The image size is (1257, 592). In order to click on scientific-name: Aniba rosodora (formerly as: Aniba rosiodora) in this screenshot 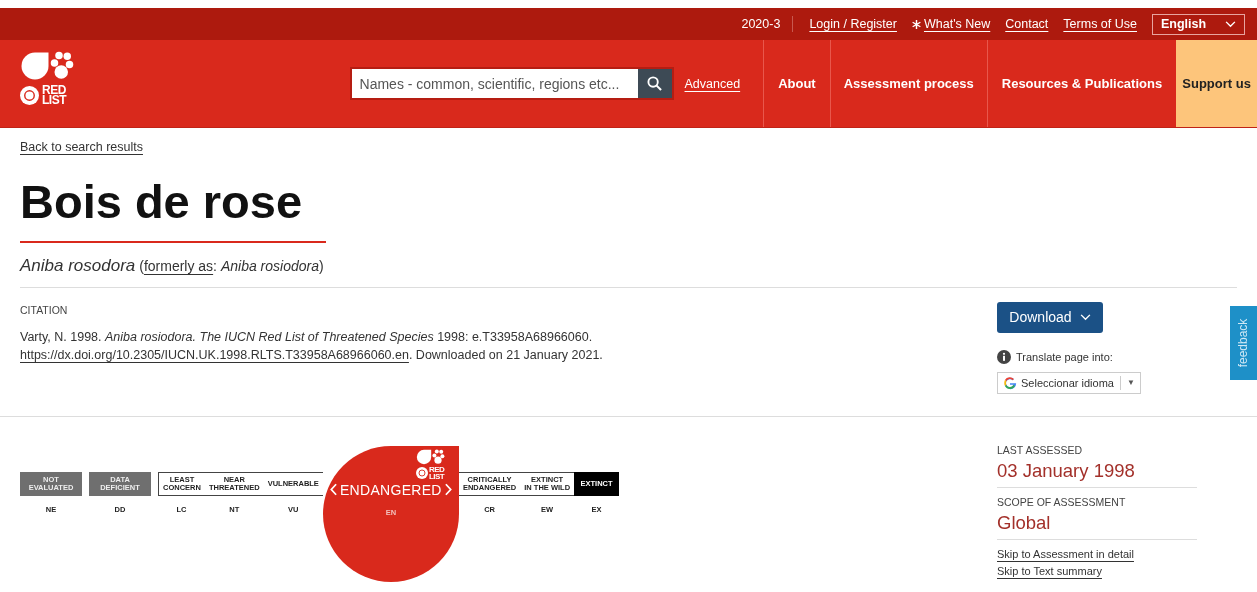, I will do `click(172, 265)`.